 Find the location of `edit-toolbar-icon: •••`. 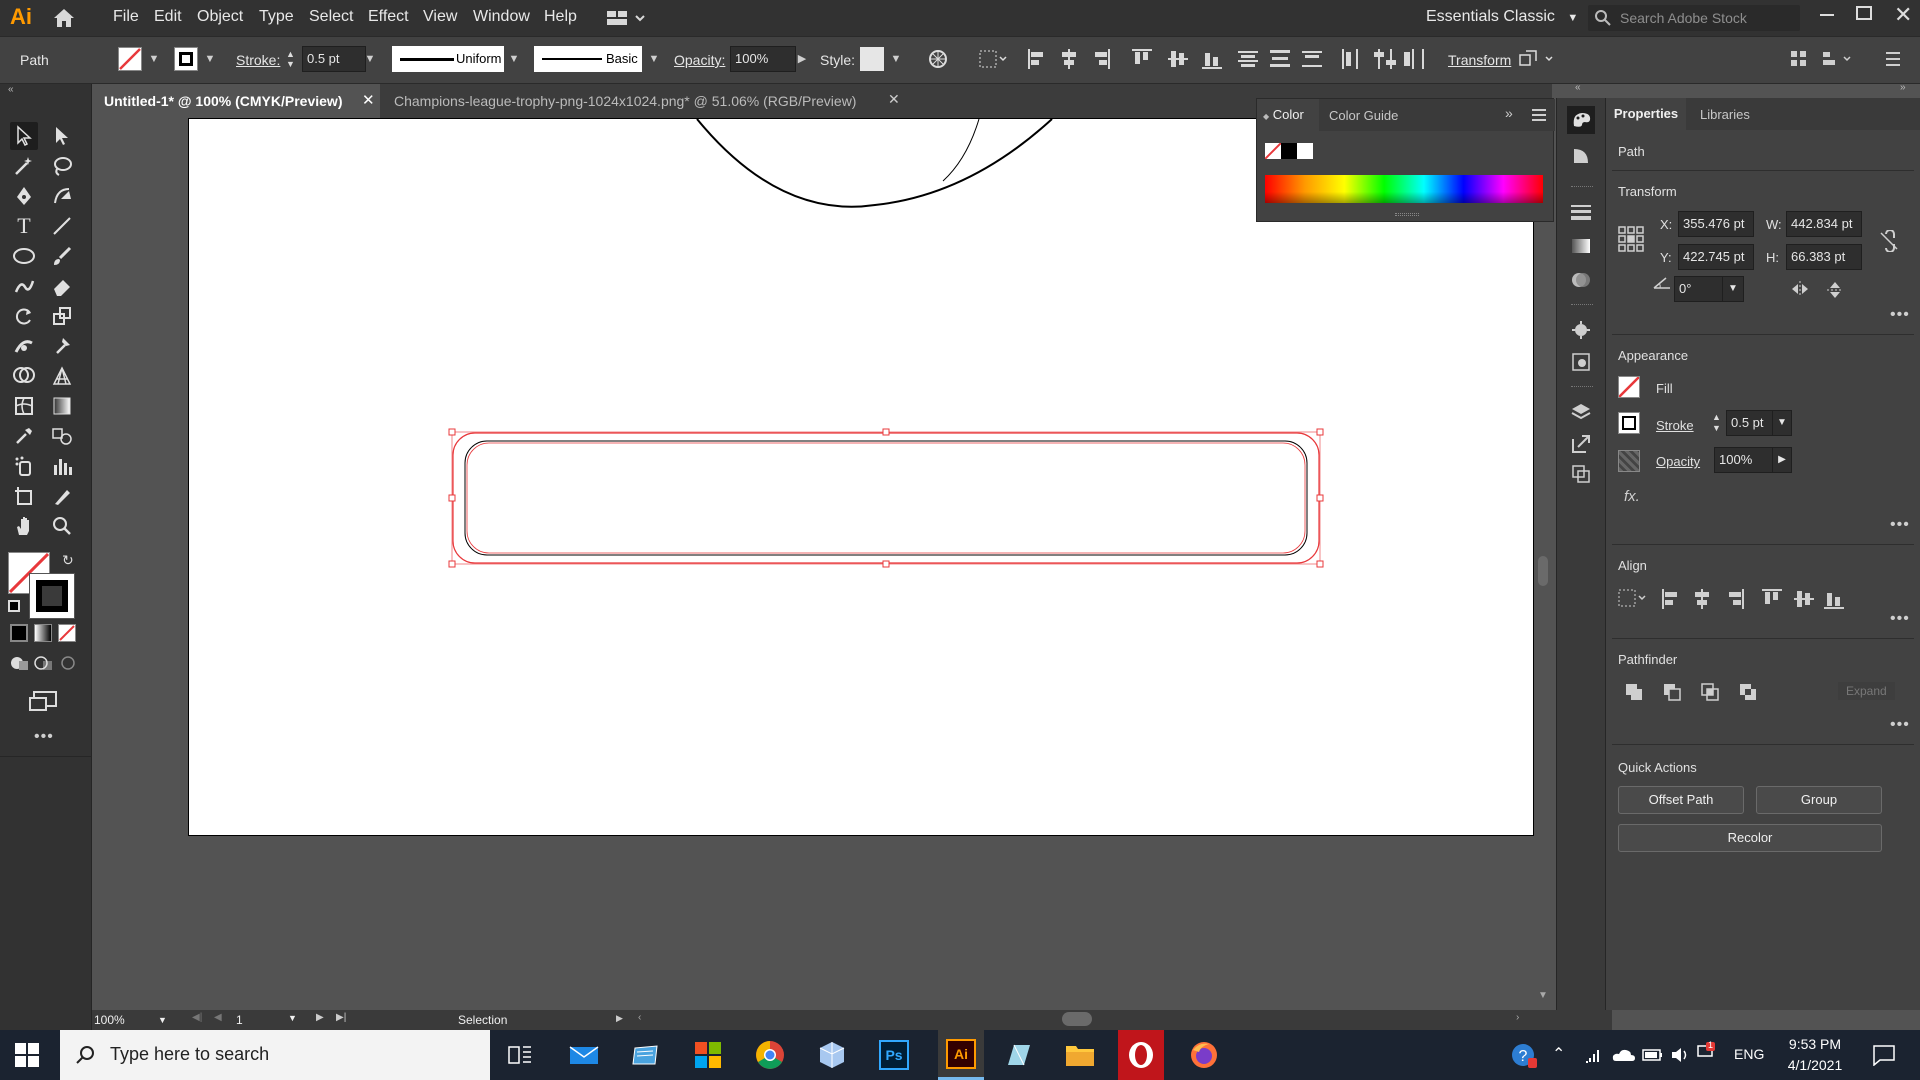

edit-toolbar-icon: ••• is located at coordinates (44, 737).